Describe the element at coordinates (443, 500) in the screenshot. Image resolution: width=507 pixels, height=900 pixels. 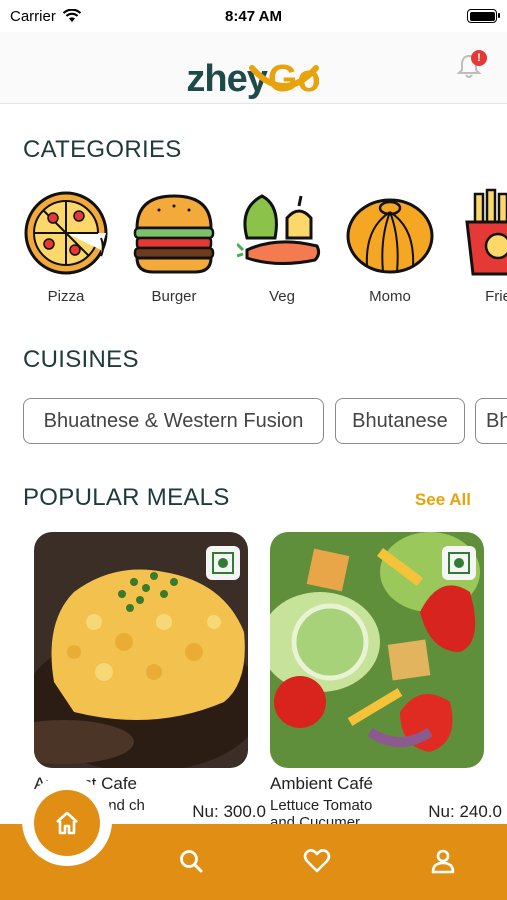
I see `see-all-link: See All` at that location.